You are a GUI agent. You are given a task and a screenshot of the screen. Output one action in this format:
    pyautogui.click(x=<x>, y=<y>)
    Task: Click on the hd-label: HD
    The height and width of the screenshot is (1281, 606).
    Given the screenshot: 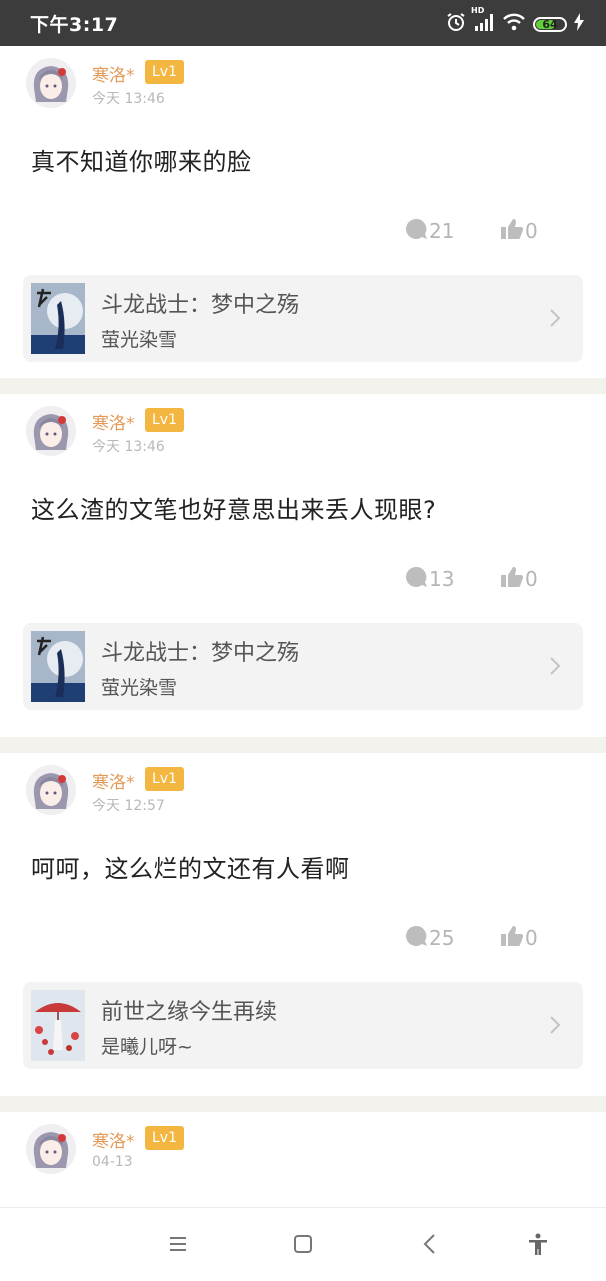 What is the action you would take?
    pyautogui.click(x=478, y=10)
    